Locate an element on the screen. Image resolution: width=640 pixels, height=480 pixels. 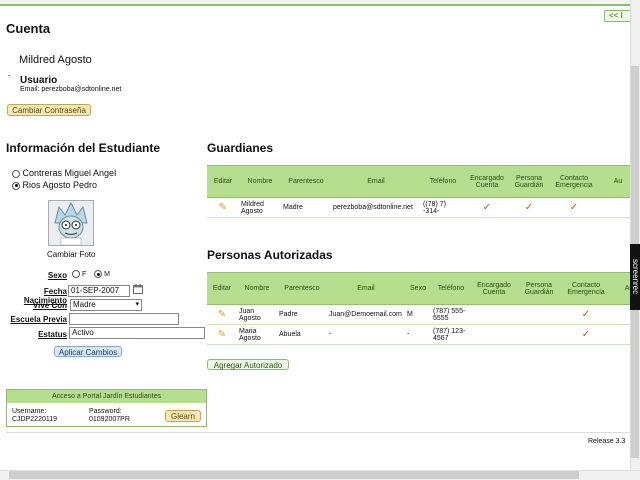
column-header: Sexo is located at coordinates (418, 288).